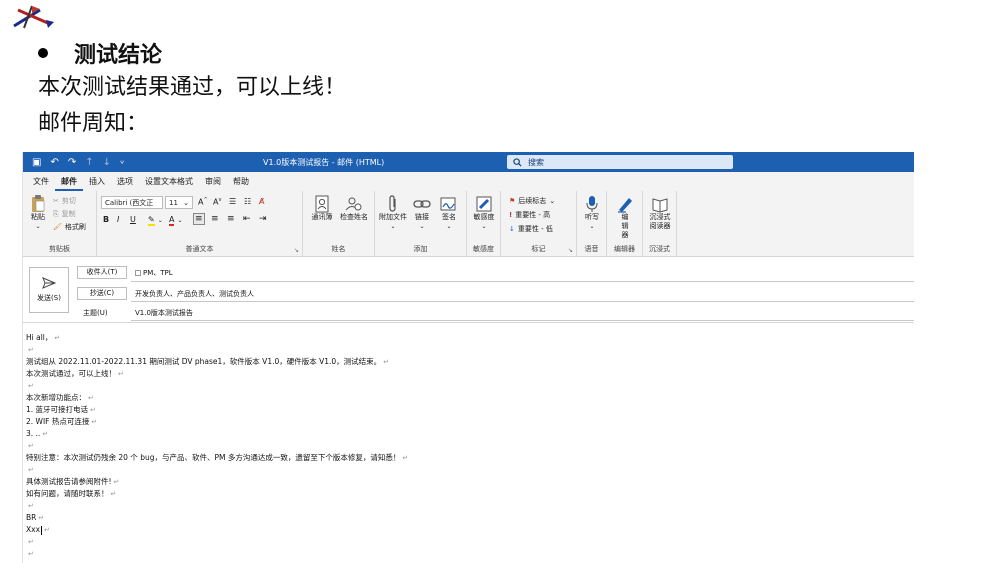  I want to click on cc-field: 开发负责人、产品负责人、测试负责人, so click(194, 294).